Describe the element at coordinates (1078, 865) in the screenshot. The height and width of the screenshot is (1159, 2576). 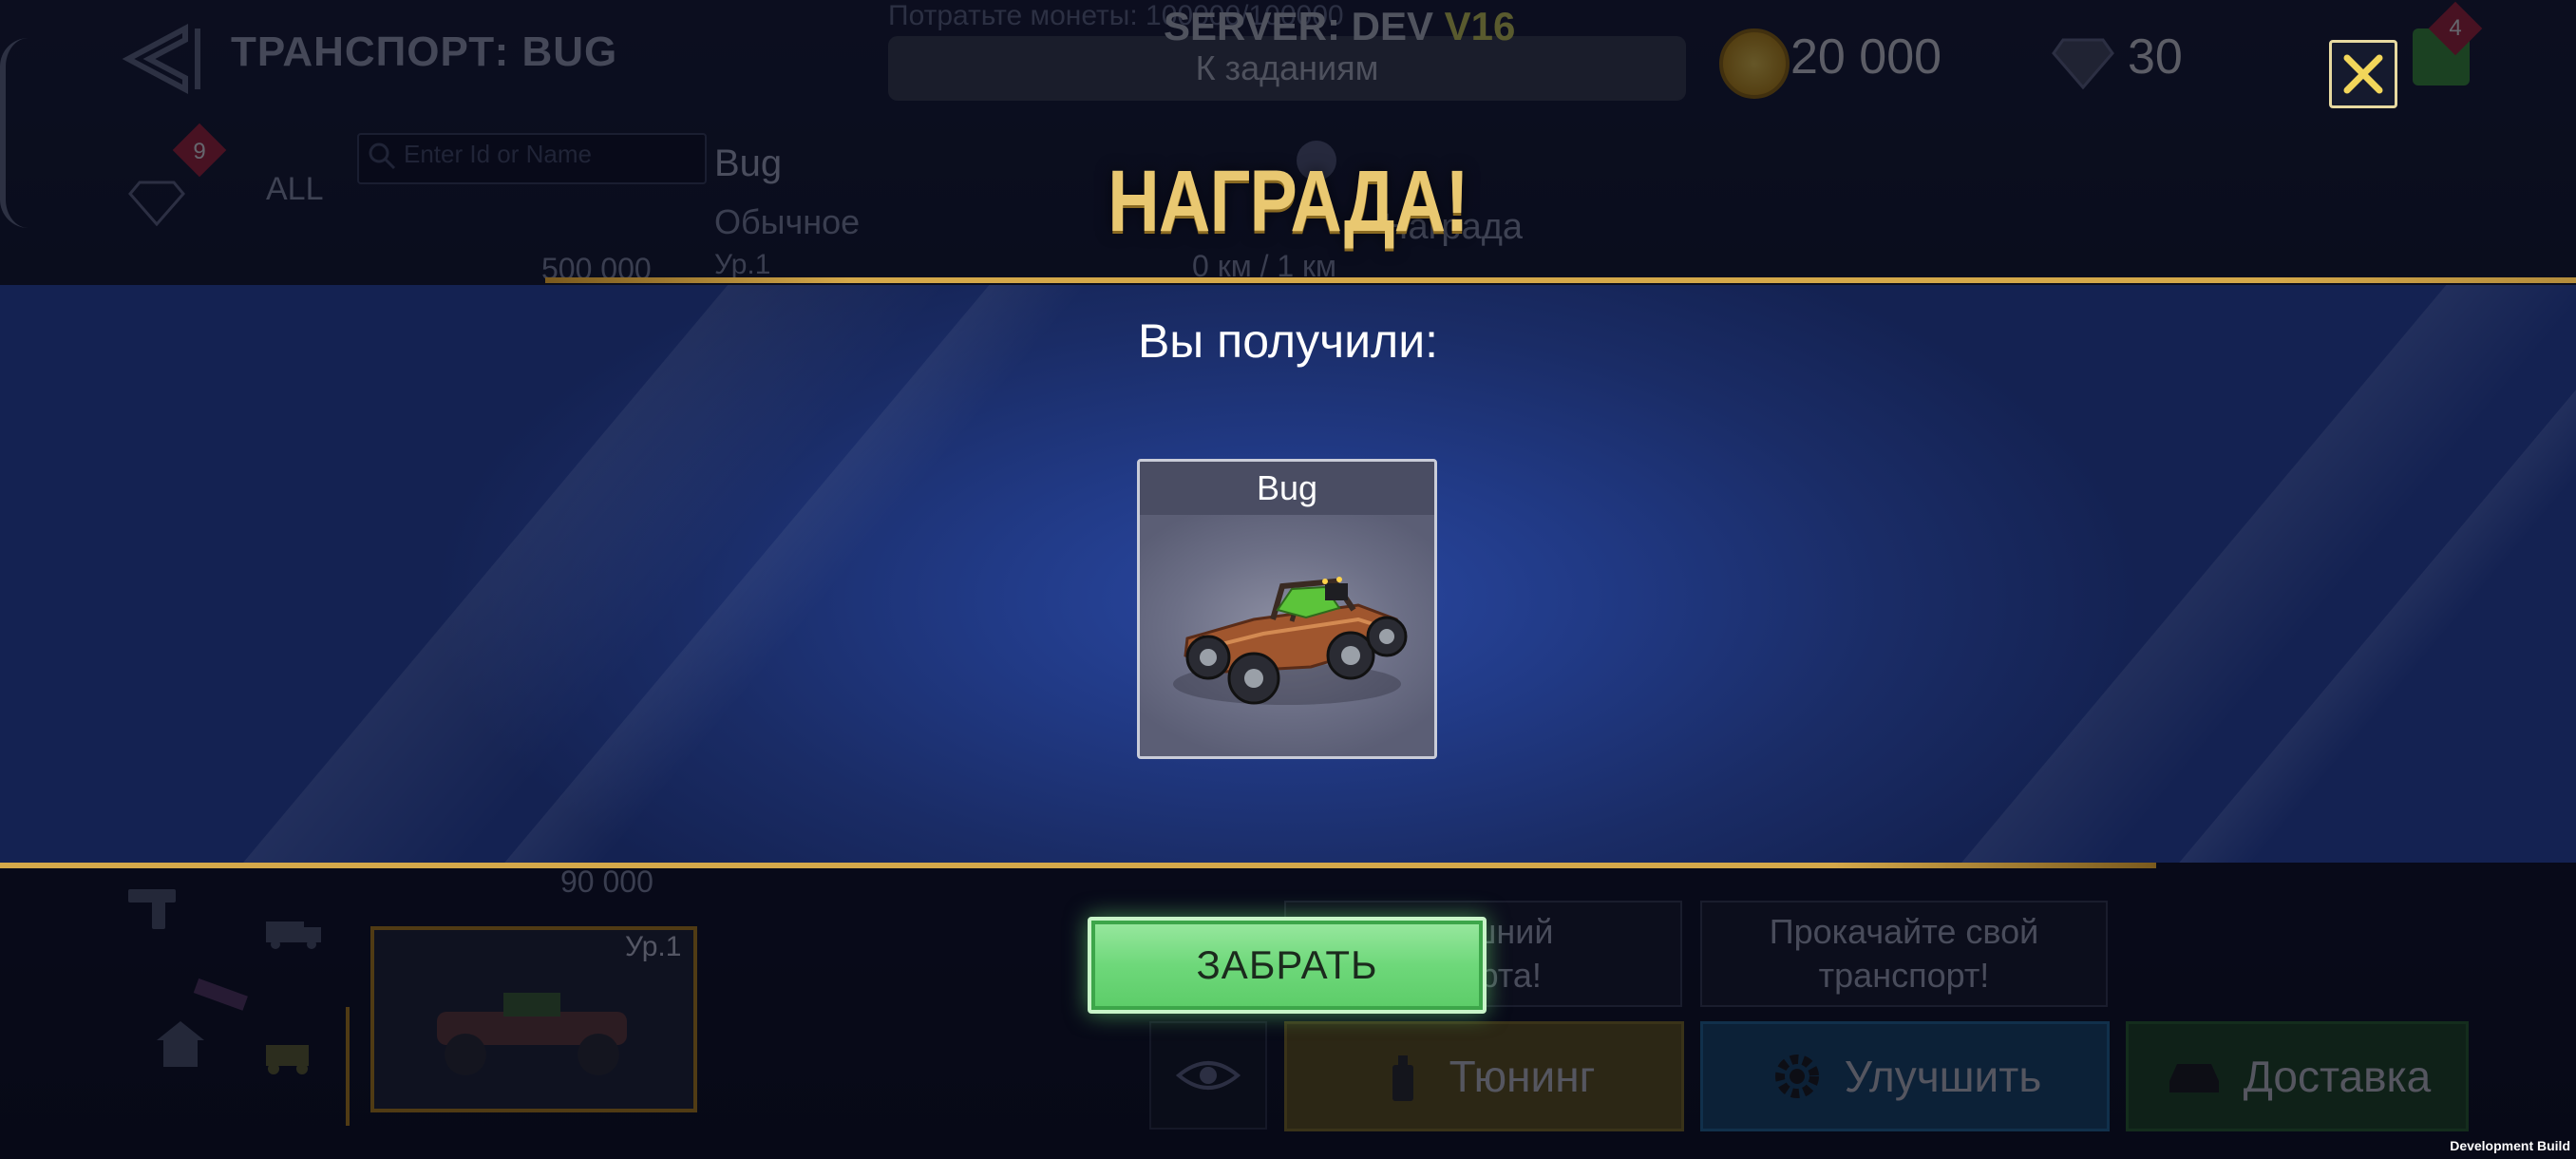
I see `banner-gold-line-bottom` at that location.